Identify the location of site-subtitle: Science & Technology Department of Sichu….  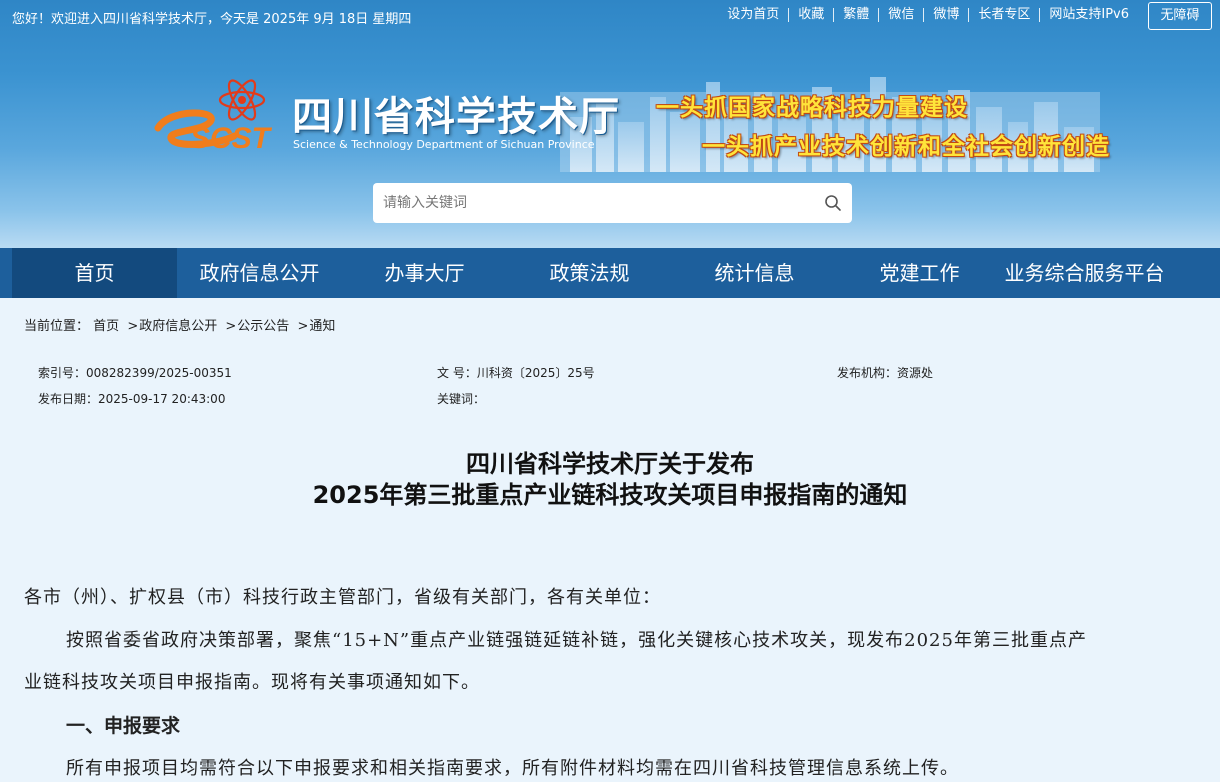
(444, 144).